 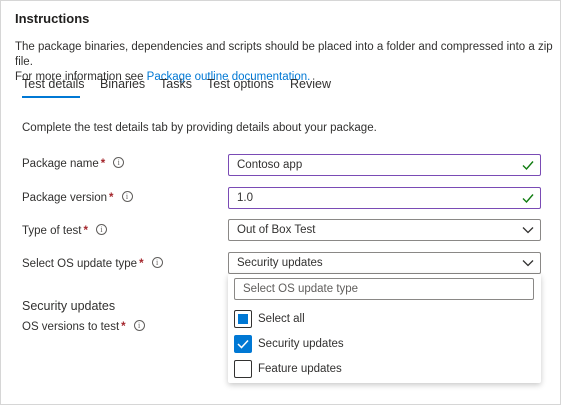 I want to click on package-name-label-text: Package name, so click(x=60, y=164).